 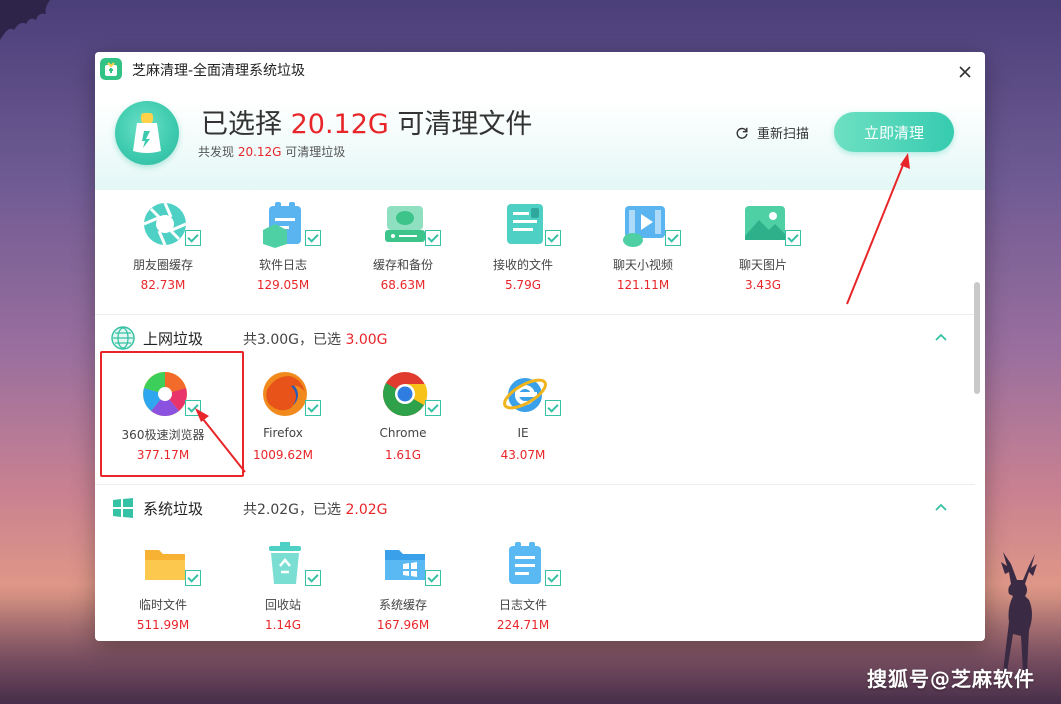 What do you see at coordinates (172, 414) in the screenshot?
I see `annotation-highlight-box` at bounding box center [172, 414].